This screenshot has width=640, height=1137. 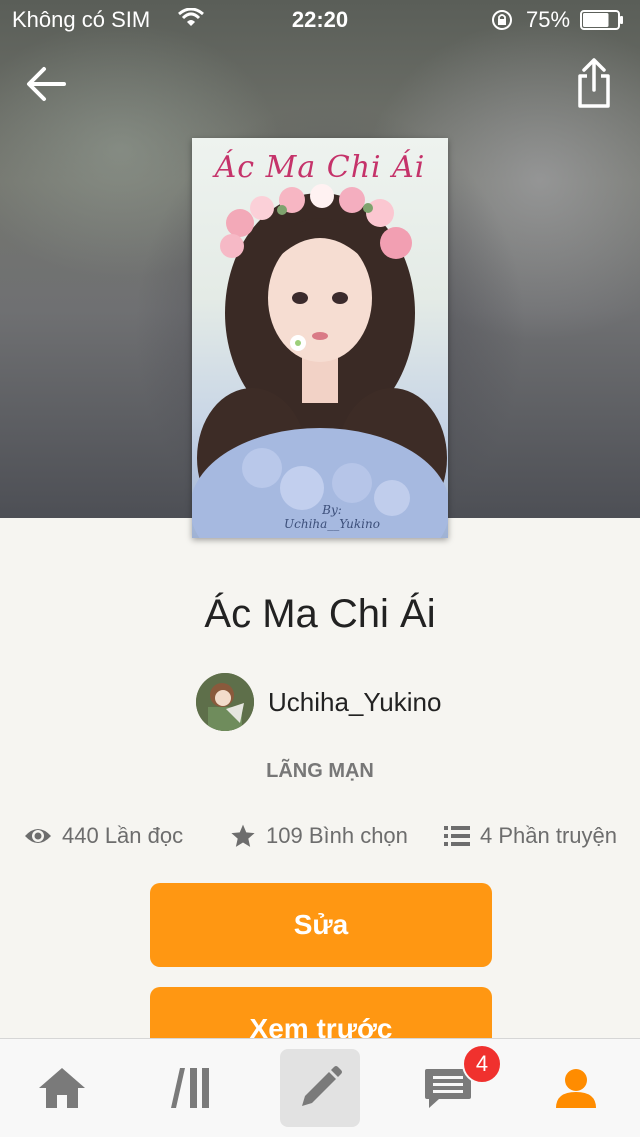 What do you see at coordinates (482, 1064) in the screenshot?
I see `messages-badge: 4` at bounding box center [482, 1064].